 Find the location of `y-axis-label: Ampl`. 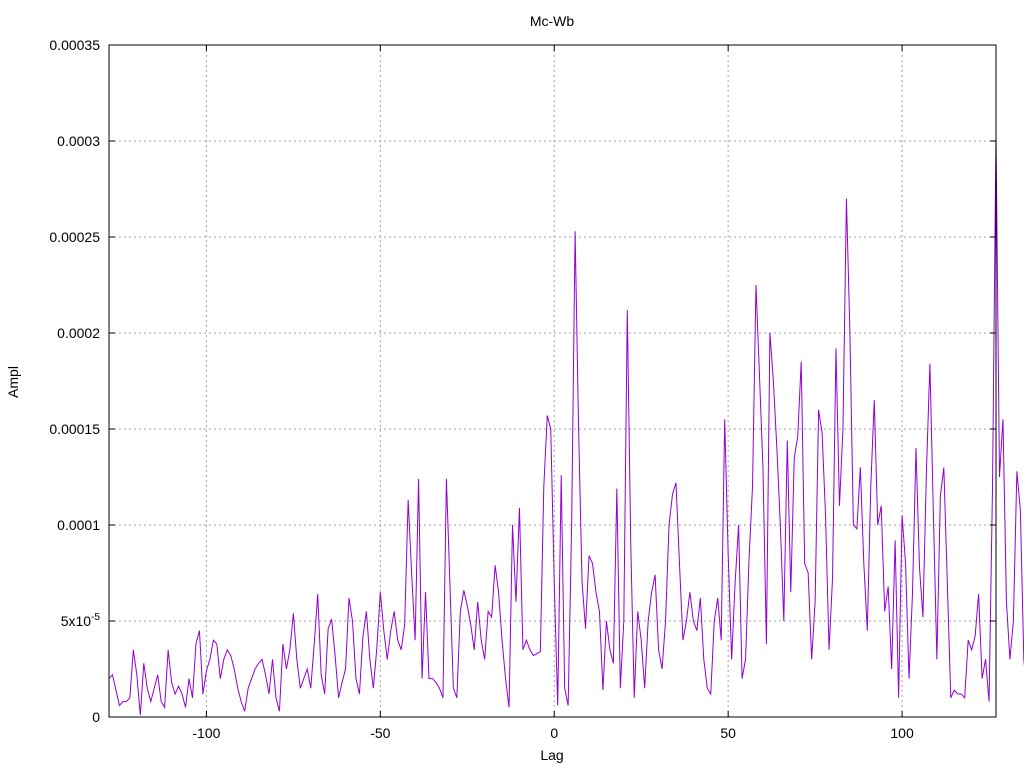

y-axis-label: Ampl is located at coordinates (13, 382).